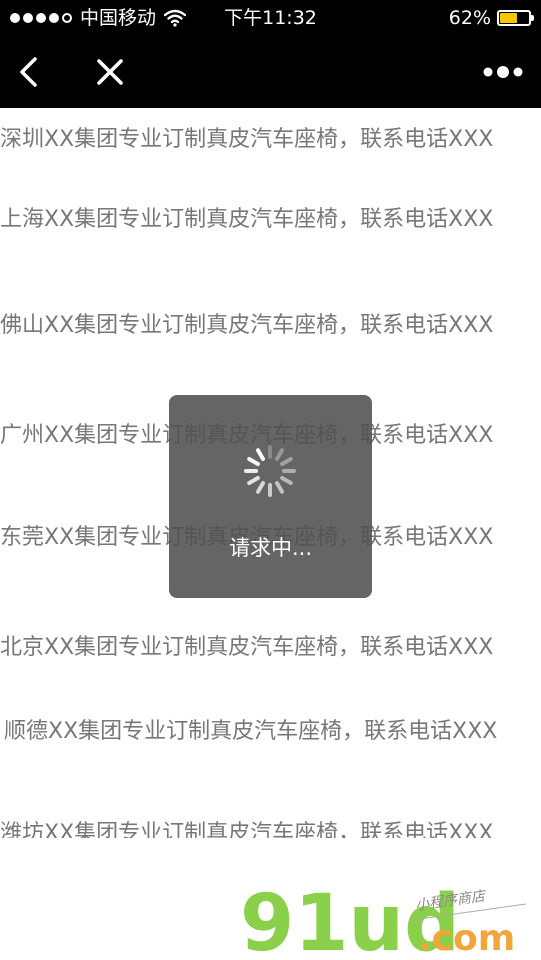 The height and width of the screenshot is (960, 541). I want to click on more-dots-icon, so click(503, 72).